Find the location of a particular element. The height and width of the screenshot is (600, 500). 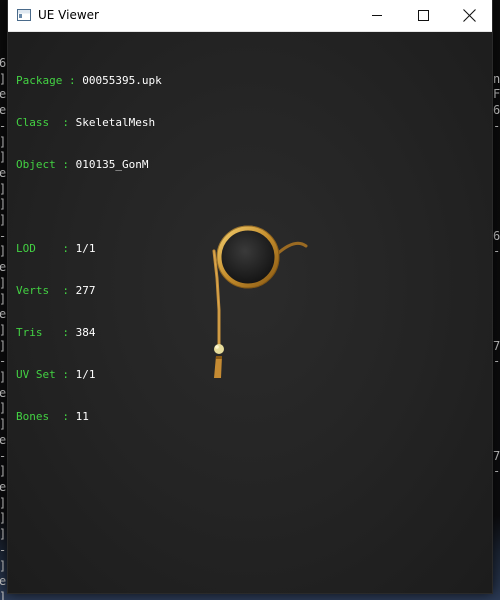

info-label: Class is located at coordinates (39, 122).